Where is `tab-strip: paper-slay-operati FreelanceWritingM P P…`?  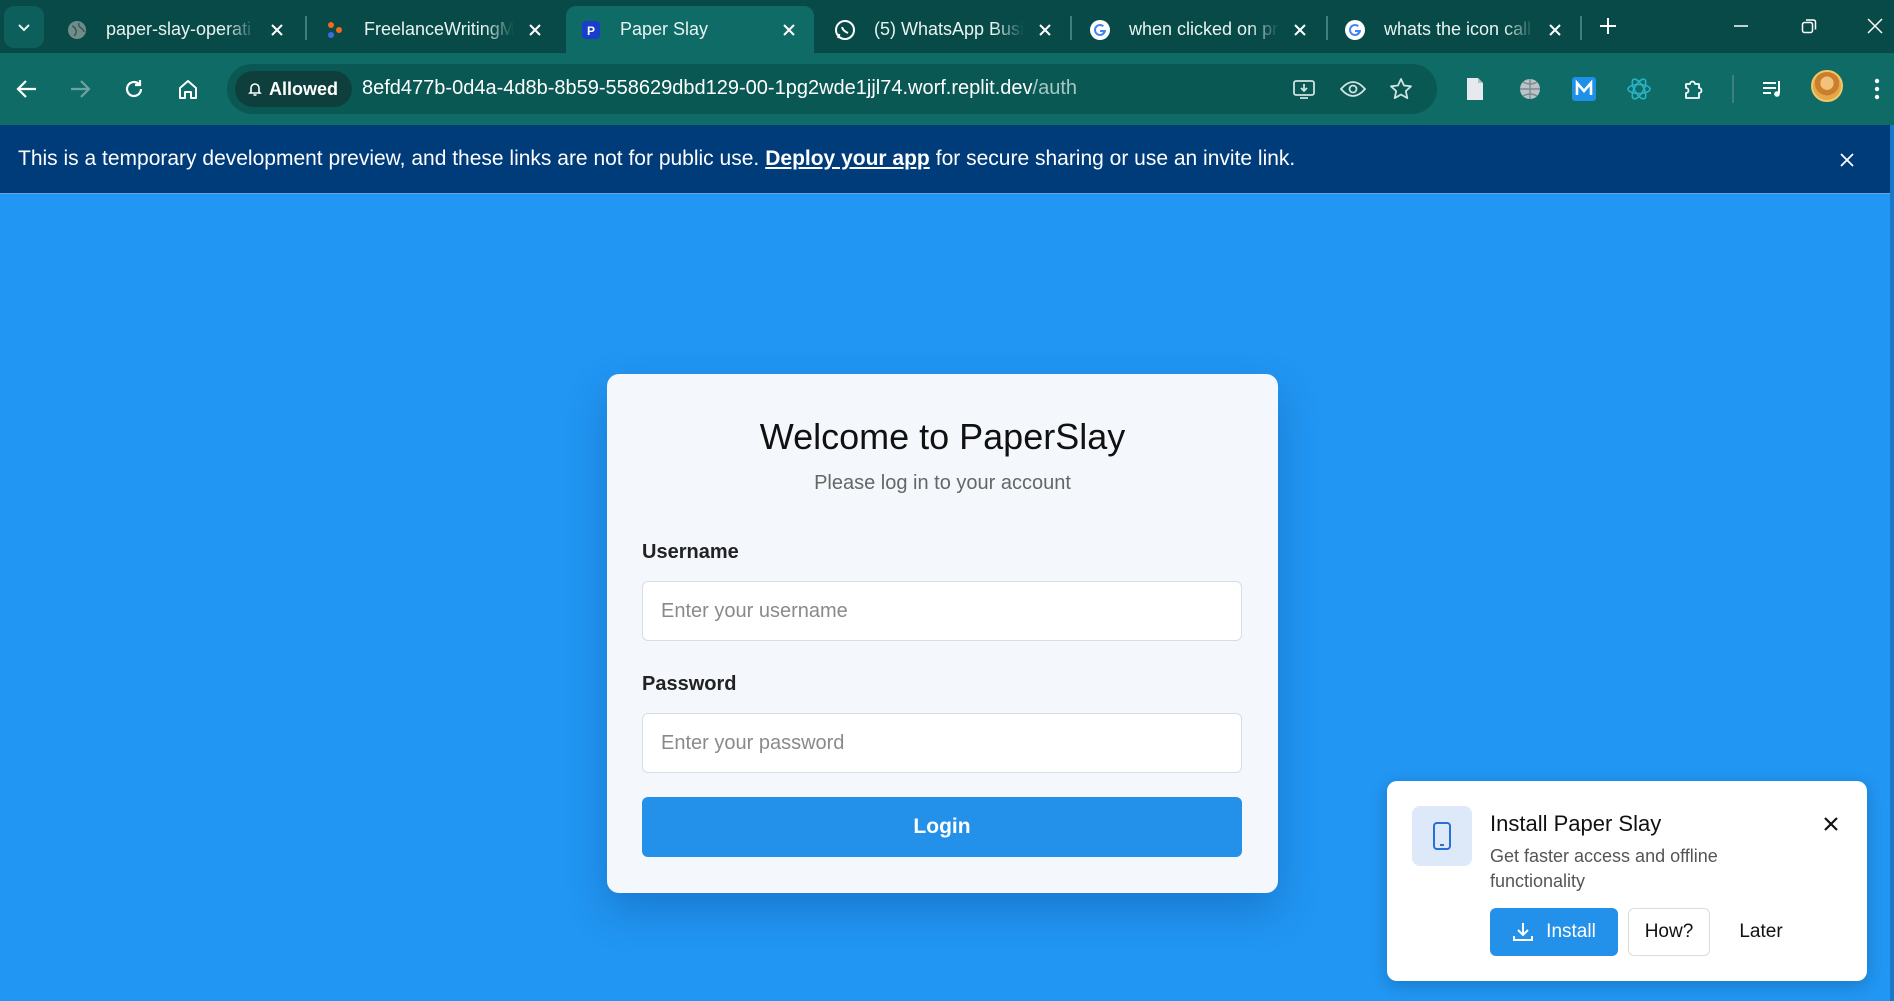 tab-strip: paper-slay-operati FreelanceWritingM P P… is located at coordinates (947, 26).